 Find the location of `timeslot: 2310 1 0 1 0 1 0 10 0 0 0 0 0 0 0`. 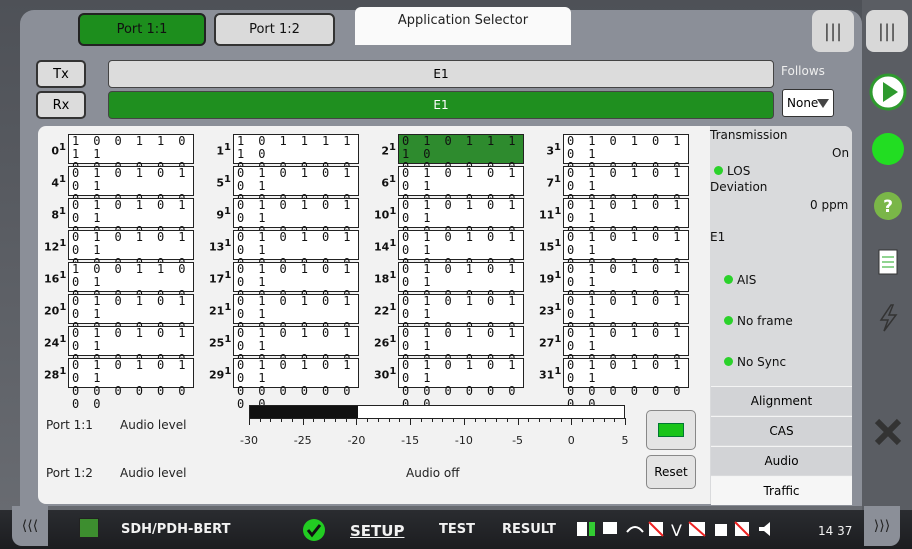

timeslot: 2310 1 0 1 0 1 0 10 0 0 0 0 0 0 0 is located at coordinates (615, 320).